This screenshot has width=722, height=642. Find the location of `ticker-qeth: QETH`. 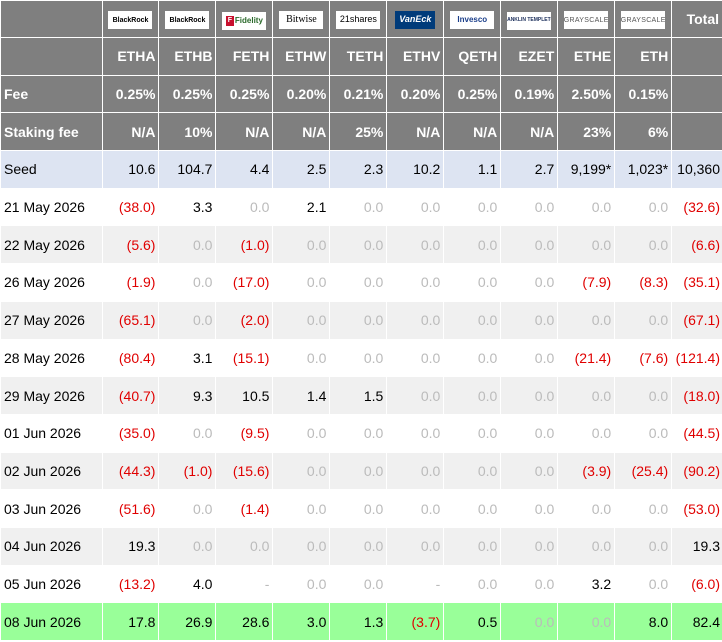

ticker-qeth: QETH is located at coordinates (472, 56).